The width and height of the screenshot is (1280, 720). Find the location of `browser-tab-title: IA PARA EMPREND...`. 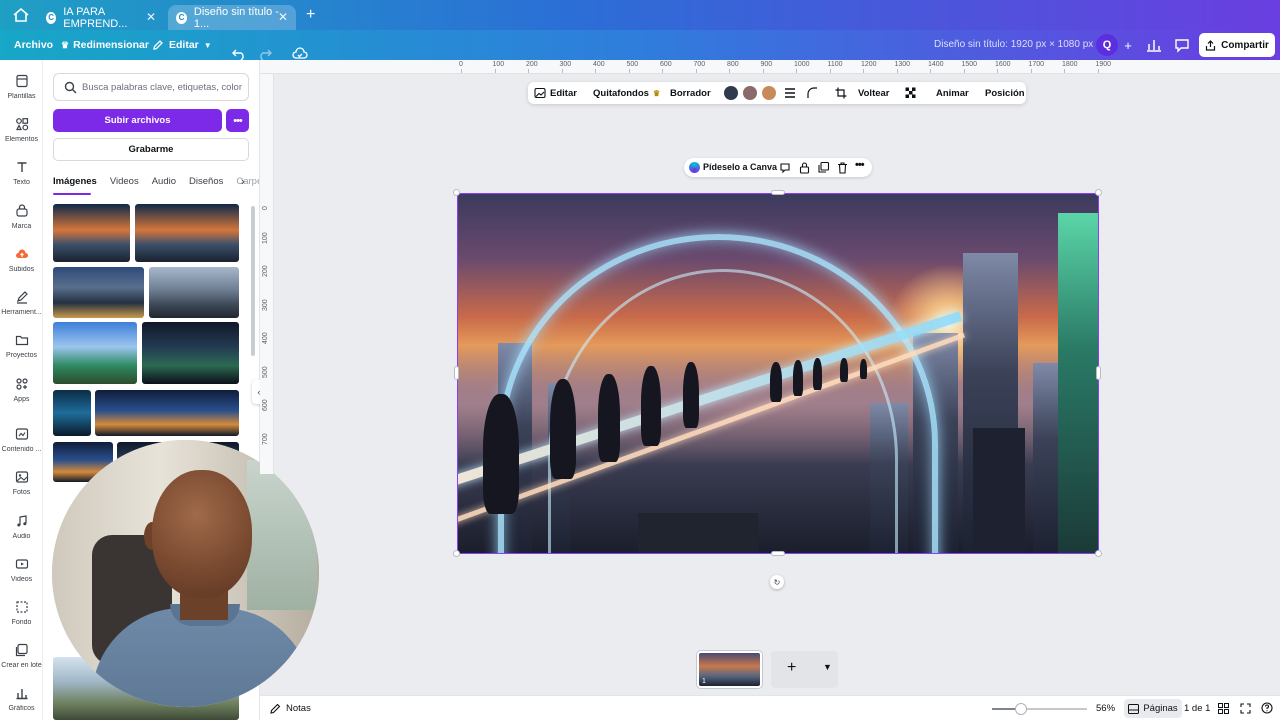

browser-tab-title: IA PARA EMPREND... is located at coordinates (95, 17).